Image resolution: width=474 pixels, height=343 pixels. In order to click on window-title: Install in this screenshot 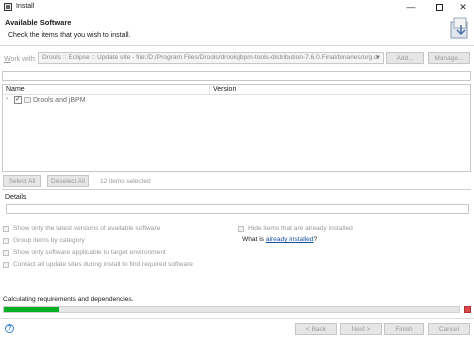, I will do `click(25, 6)`.